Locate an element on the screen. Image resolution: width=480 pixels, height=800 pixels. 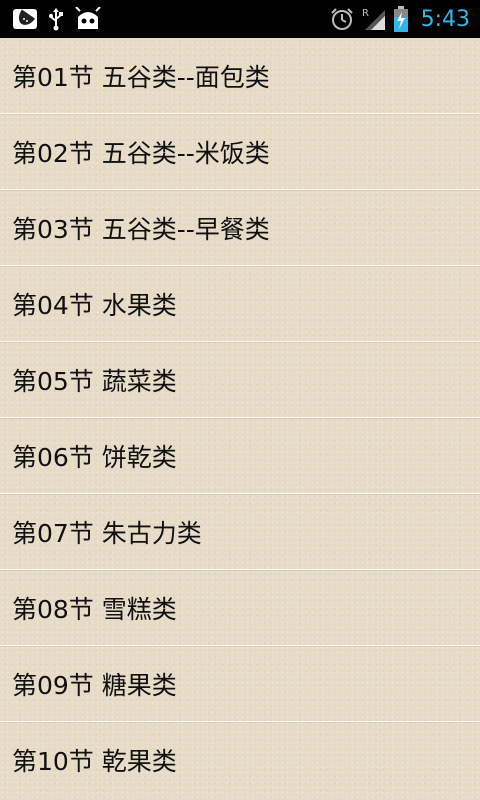
list-item-chapter-03: 第03节 五谷类--早餐类 is located at coordinates (240, 228).